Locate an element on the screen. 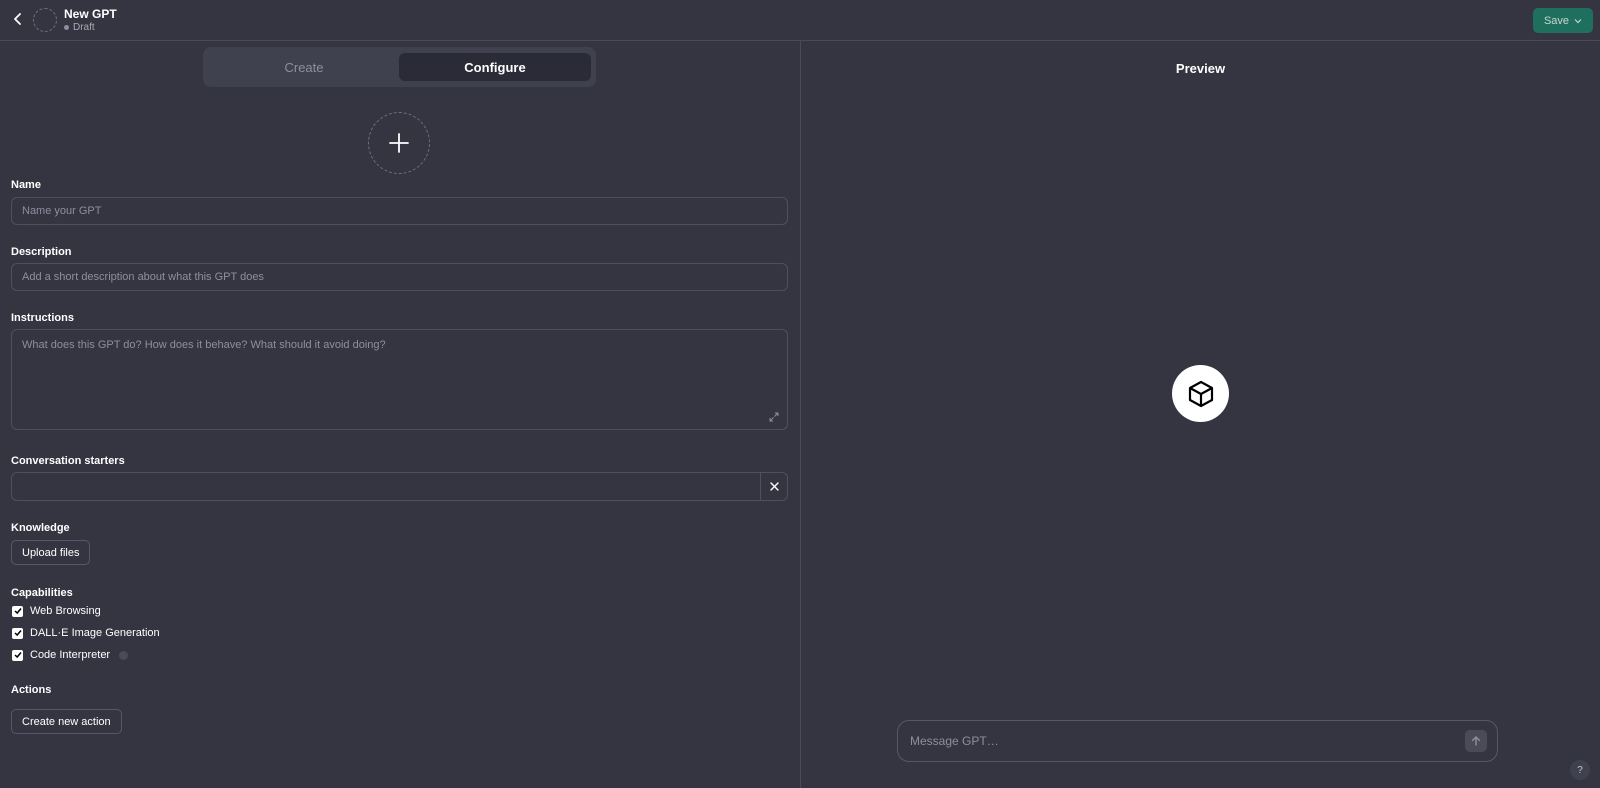 The width and height of the screenshot is (1600, 788). gpt-avatar is located at coordinates (45, 20).